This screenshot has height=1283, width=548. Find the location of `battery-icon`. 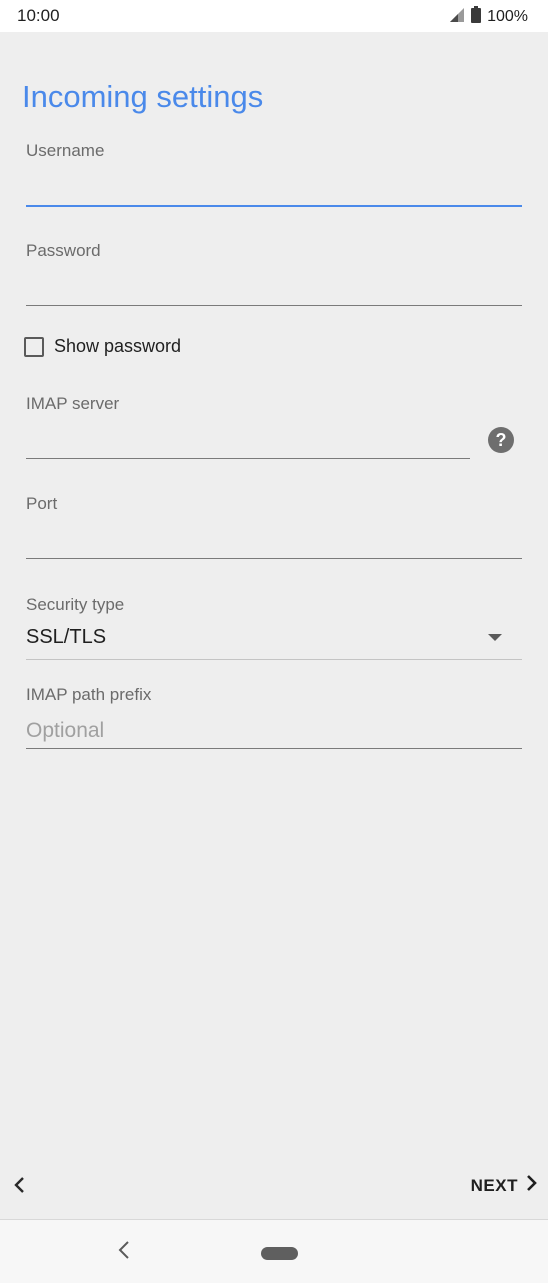

battery-icon is located at coordinates (476, 17).